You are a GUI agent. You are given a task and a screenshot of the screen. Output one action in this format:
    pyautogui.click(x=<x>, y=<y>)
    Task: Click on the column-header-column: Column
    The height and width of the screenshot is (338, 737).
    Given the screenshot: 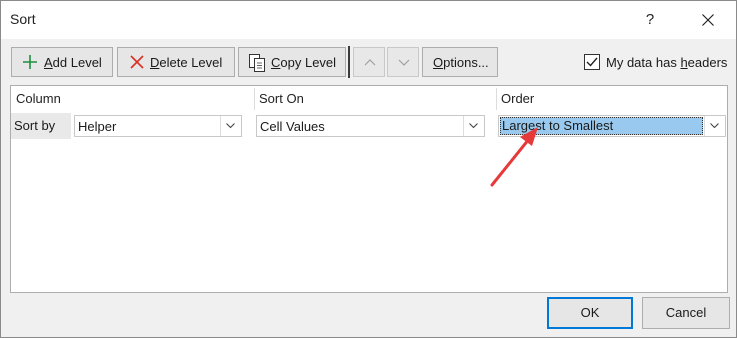 What is the action you would take?
    pyautogui.click(x=38, y=98)
    